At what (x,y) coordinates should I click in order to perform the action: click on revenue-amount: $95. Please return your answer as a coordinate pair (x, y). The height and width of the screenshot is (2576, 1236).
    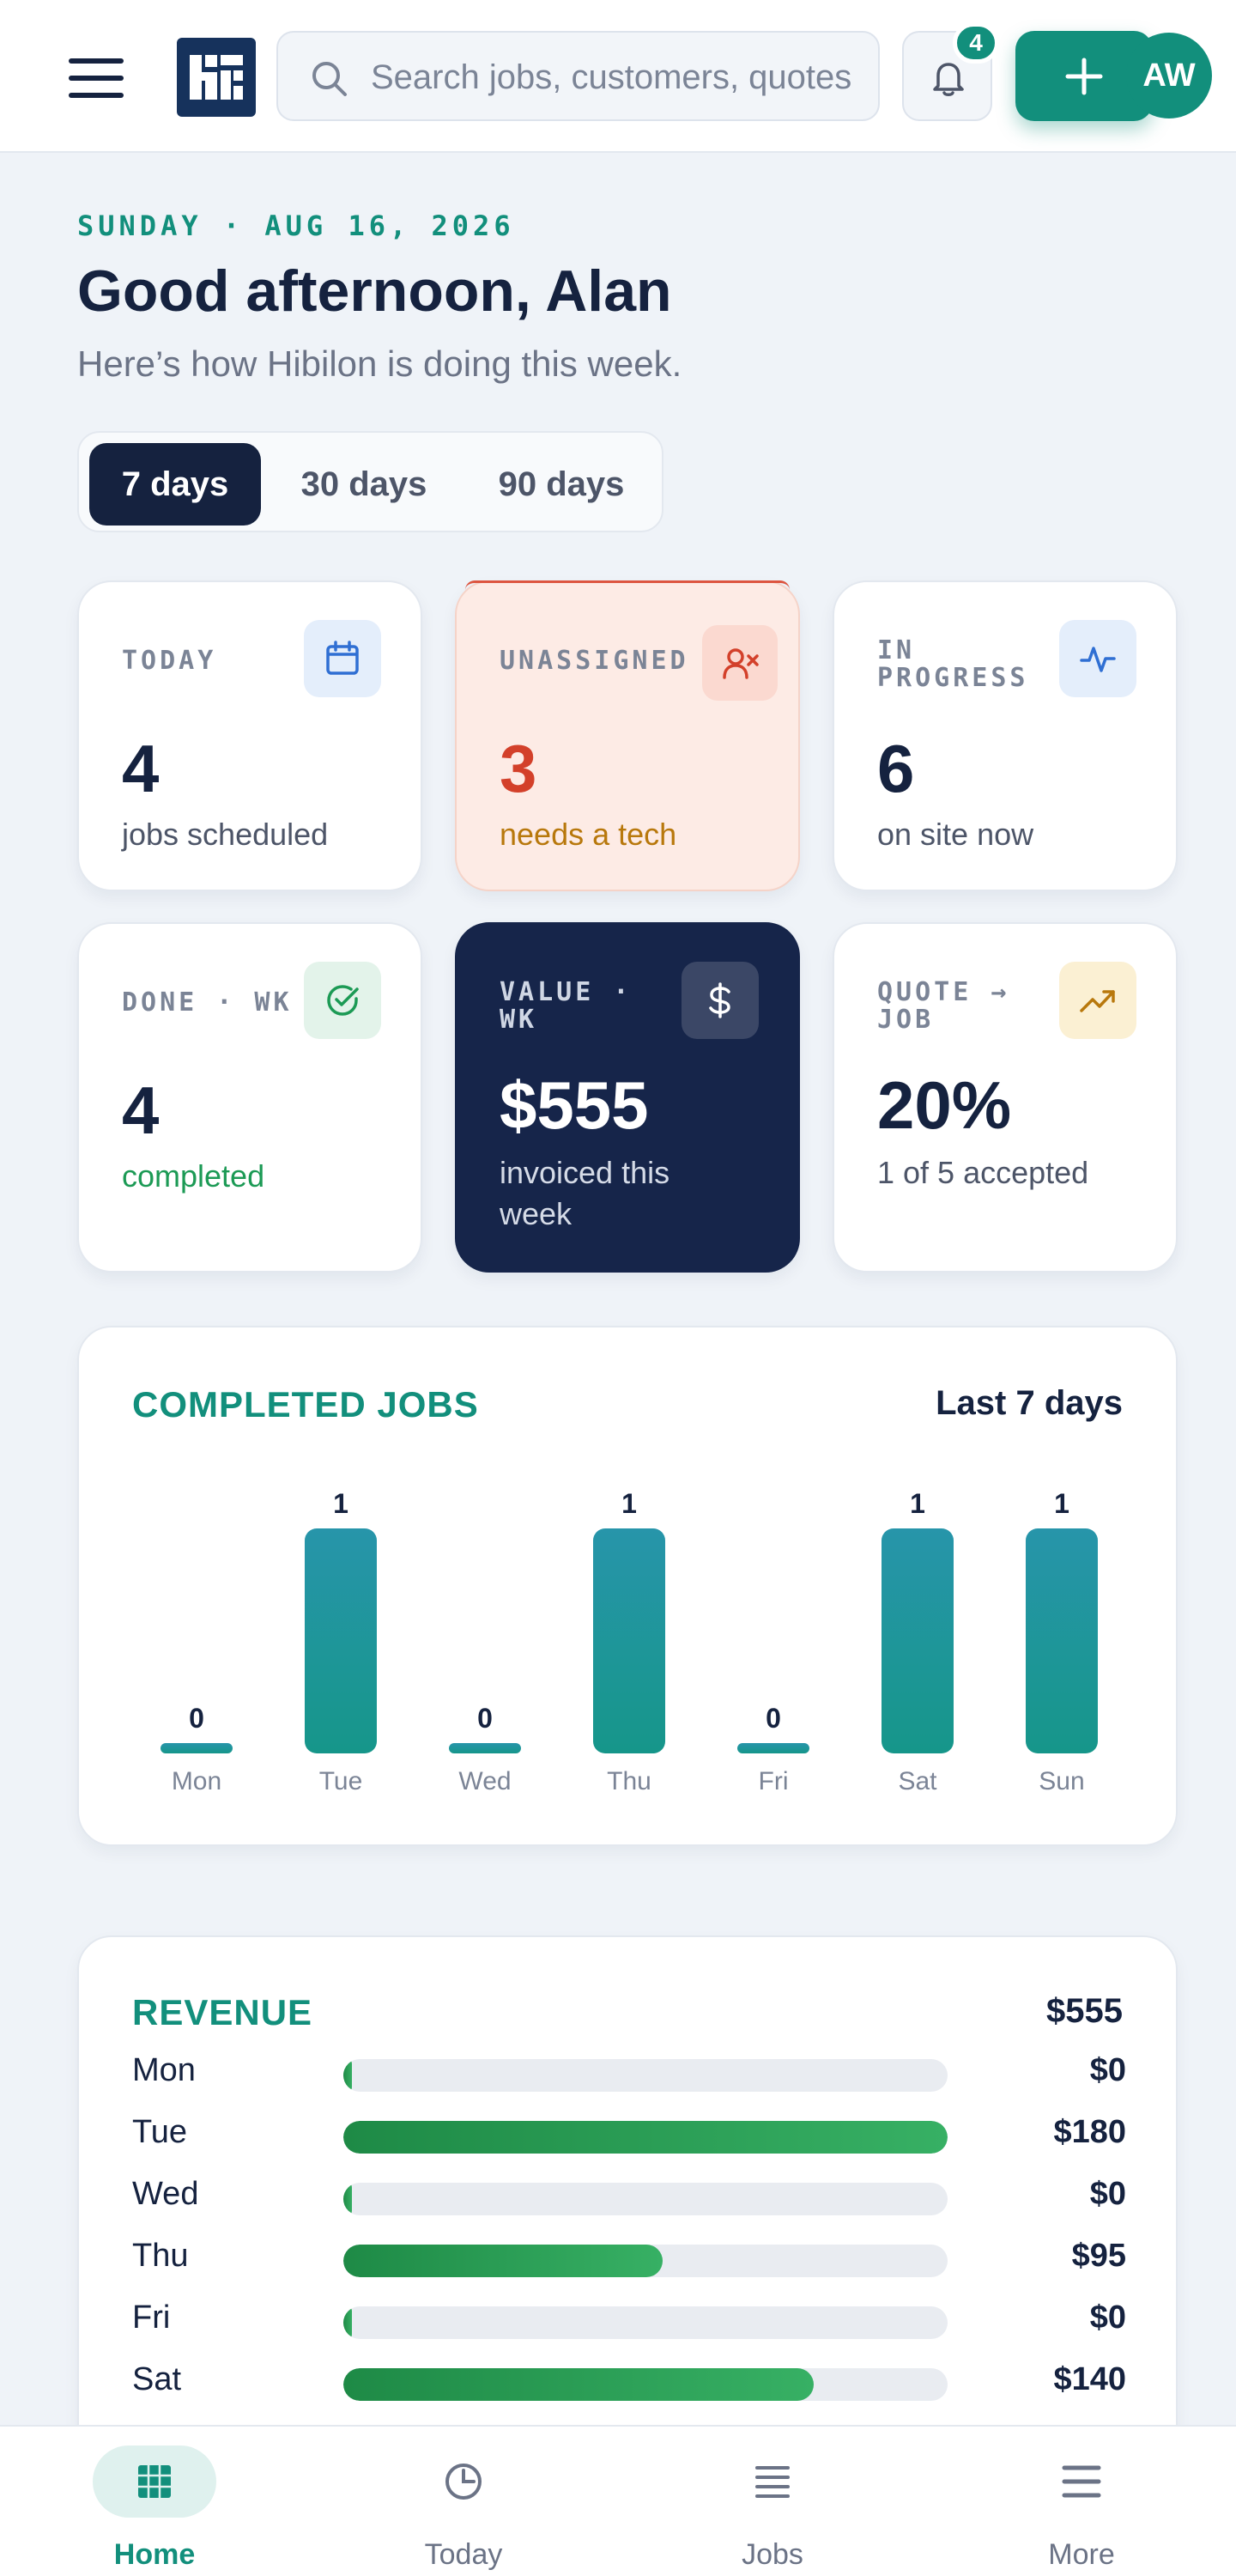
    Looking at the image, I should click on (1098, 2256).